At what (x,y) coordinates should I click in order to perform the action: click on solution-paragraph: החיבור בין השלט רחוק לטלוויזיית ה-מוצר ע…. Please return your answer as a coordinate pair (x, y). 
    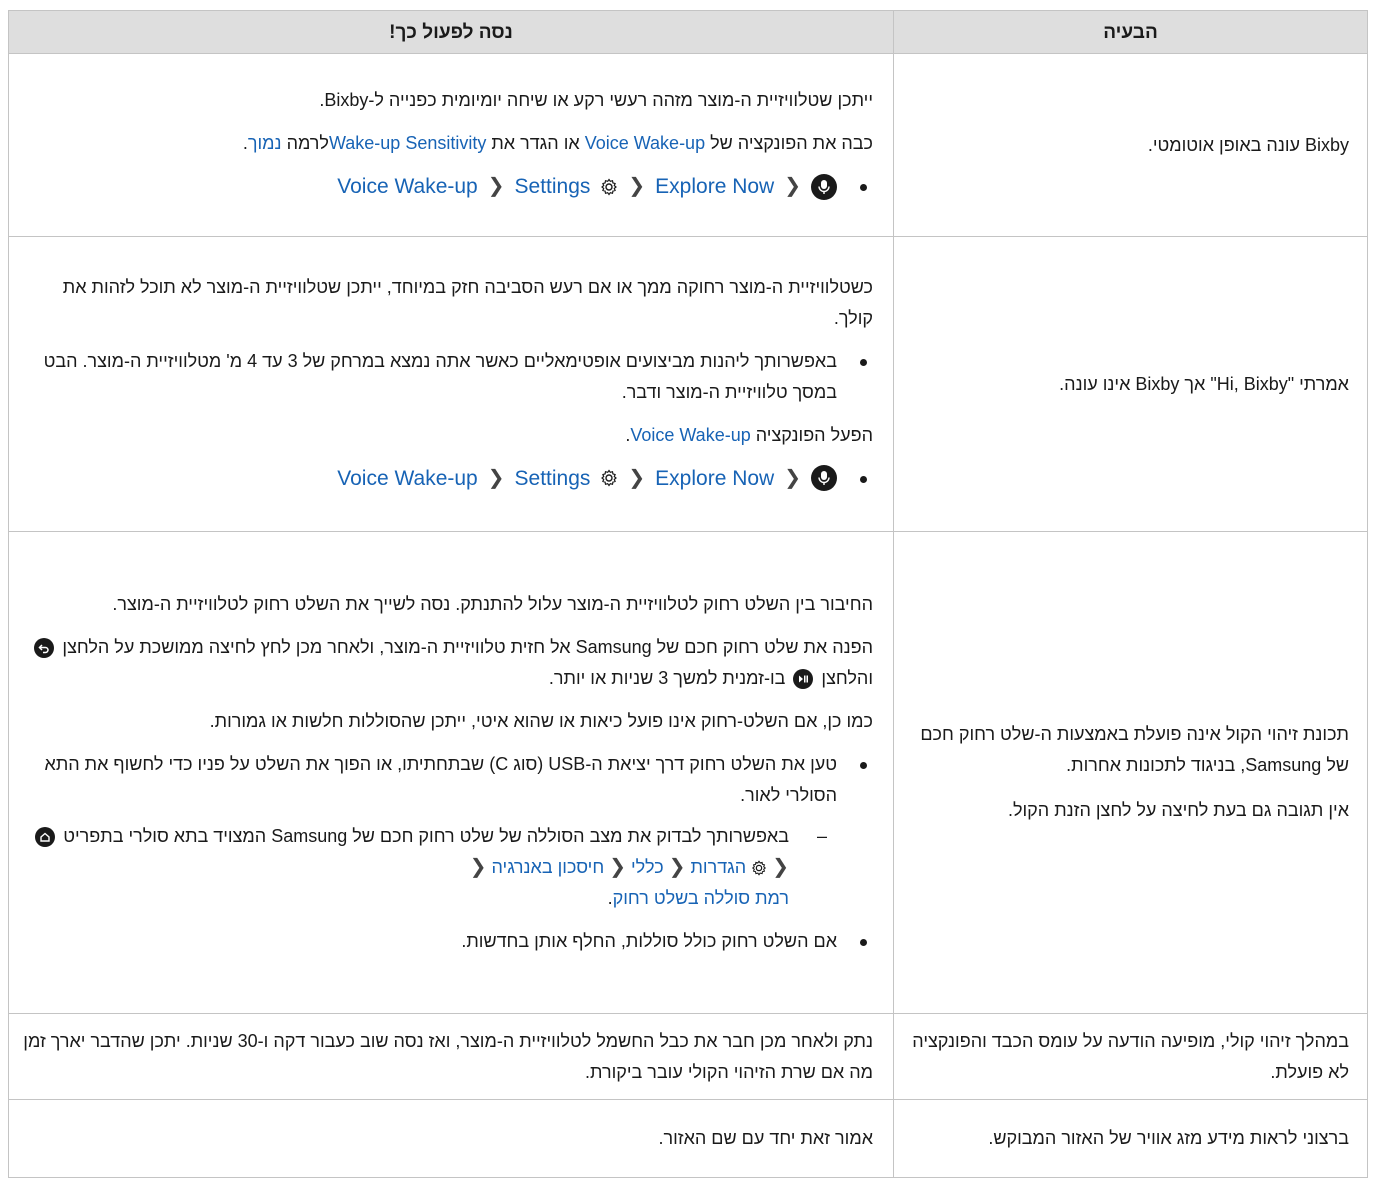
    Looking at the image, I should click on (492, 603).